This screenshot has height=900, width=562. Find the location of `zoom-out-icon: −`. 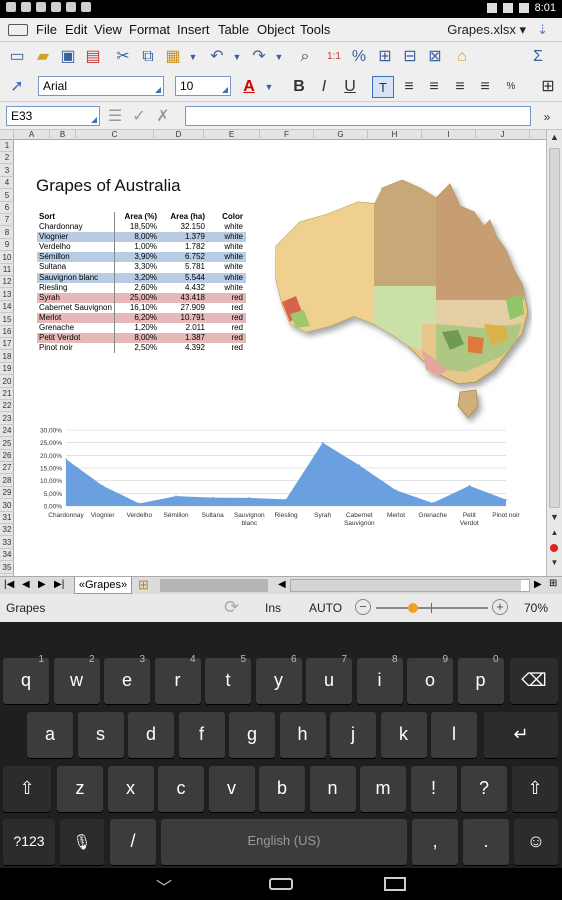

zoom-out-icon: − is located at coordinates (363, 607).